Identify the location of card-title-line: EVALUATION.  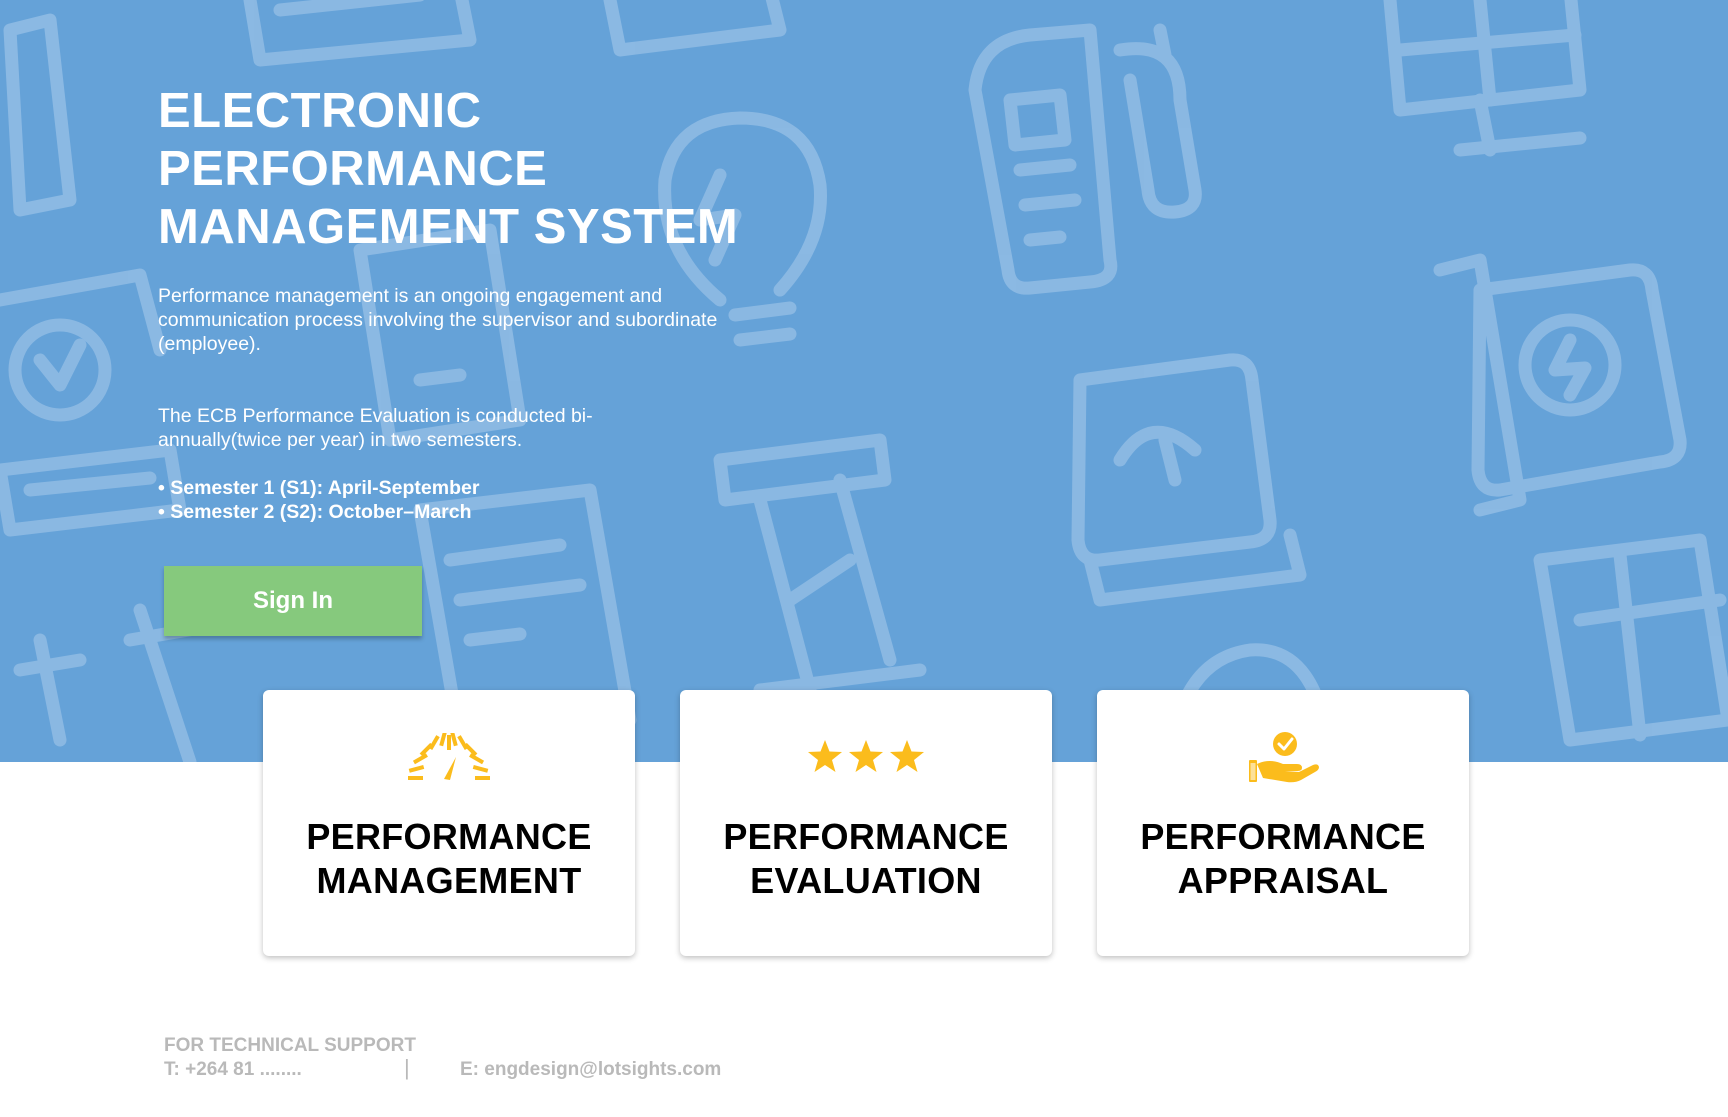
(866, 880).